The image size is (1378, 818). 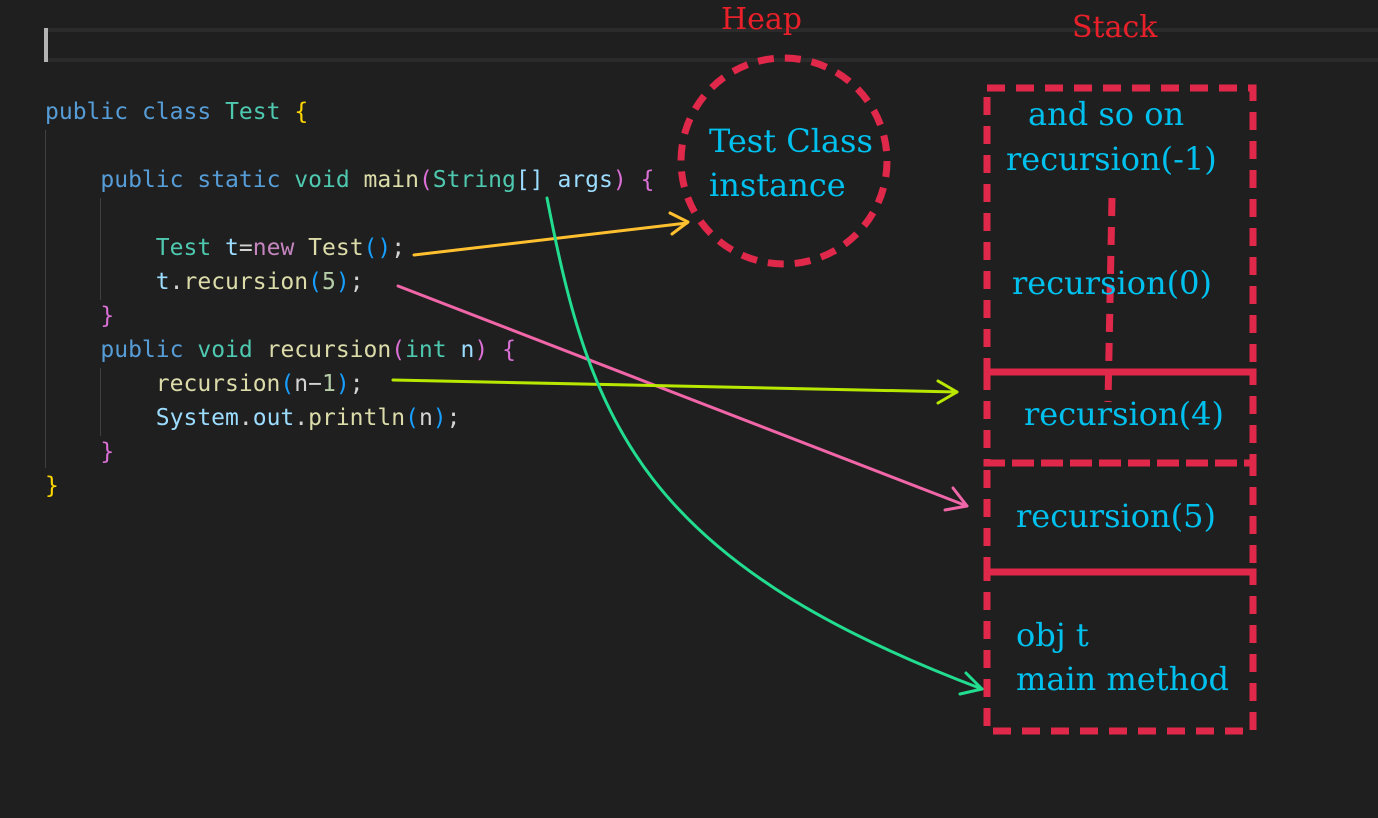 I want to click on heap-title: Heap, so click(x=762, y=19).